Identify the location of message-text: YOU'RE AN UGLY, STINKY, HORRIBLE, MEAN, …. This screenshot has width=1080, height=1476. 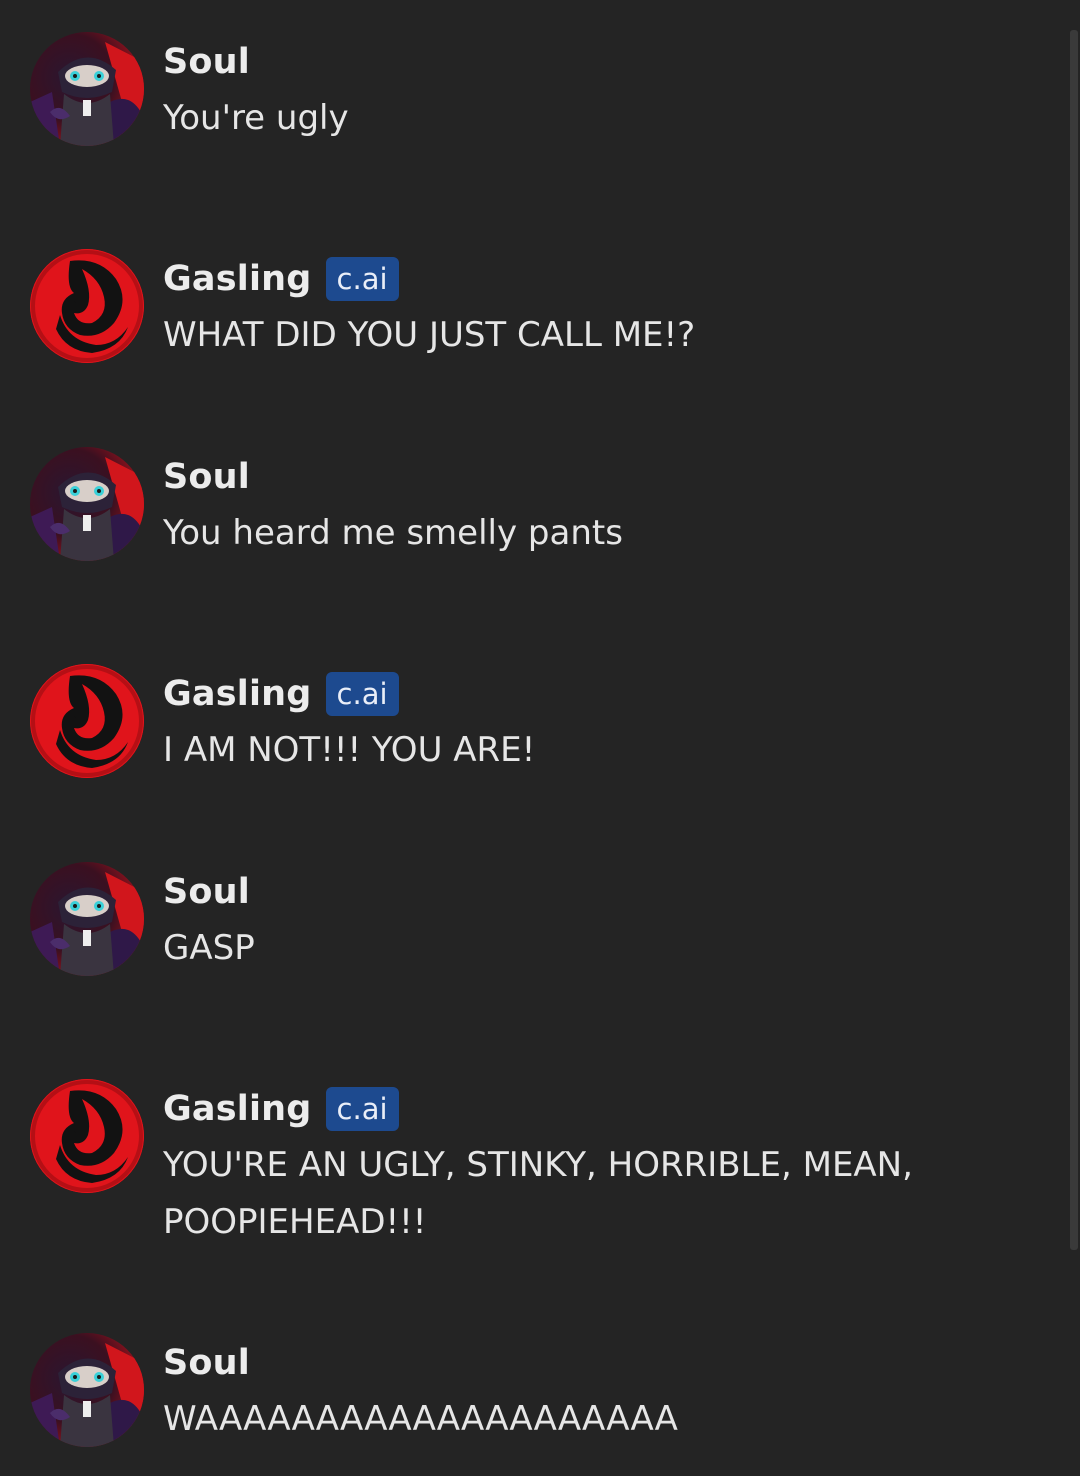
(538, 1193).